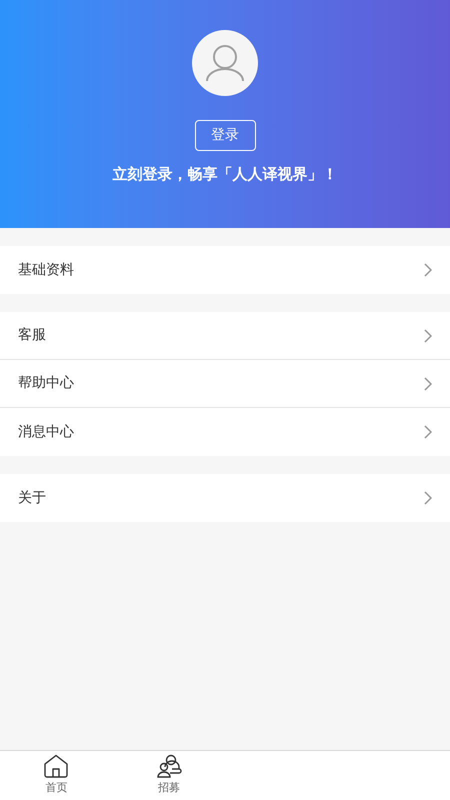 The height and width of the screenshot is (800, 450). What do you see at coordinates (225, 174) in the screenshot?
I see `login-tagline: 立刻登录，畅享「人人译视界」！` at bounding box center [225, 174].